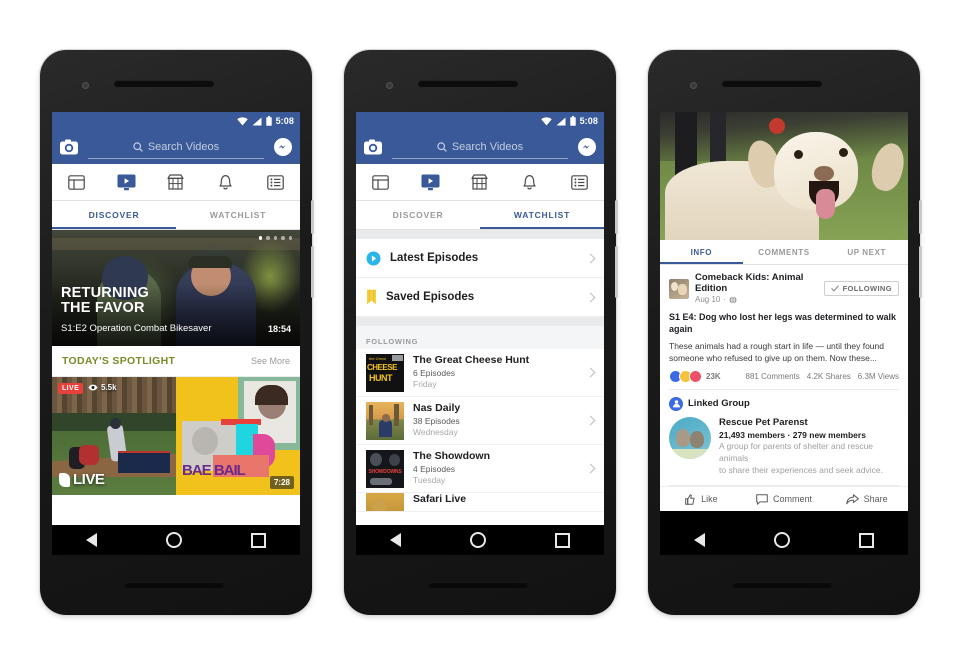 The width and height of the screenshot is (960, 665). Describe the element at coordinates (385, 428) in the screenshot. I see `thumb-person-body` at that location.